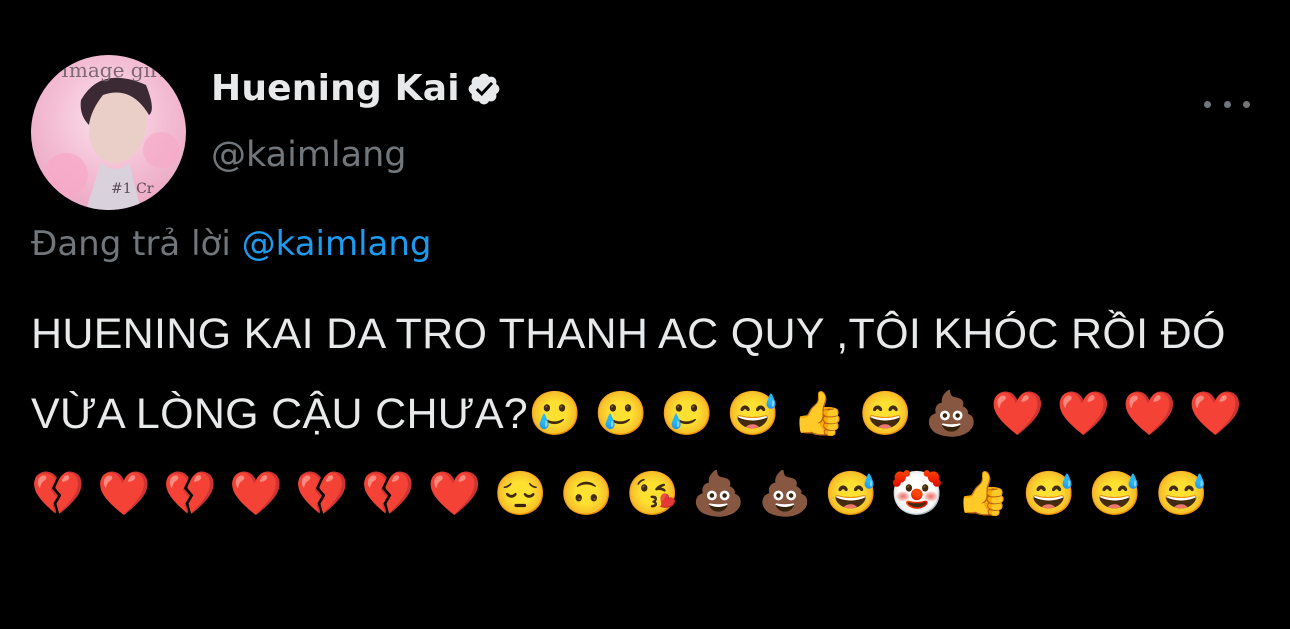 The image size is (1290, 629). I want to click on replying-to: Đang trả lời @kaimlang, so click(231, 244).